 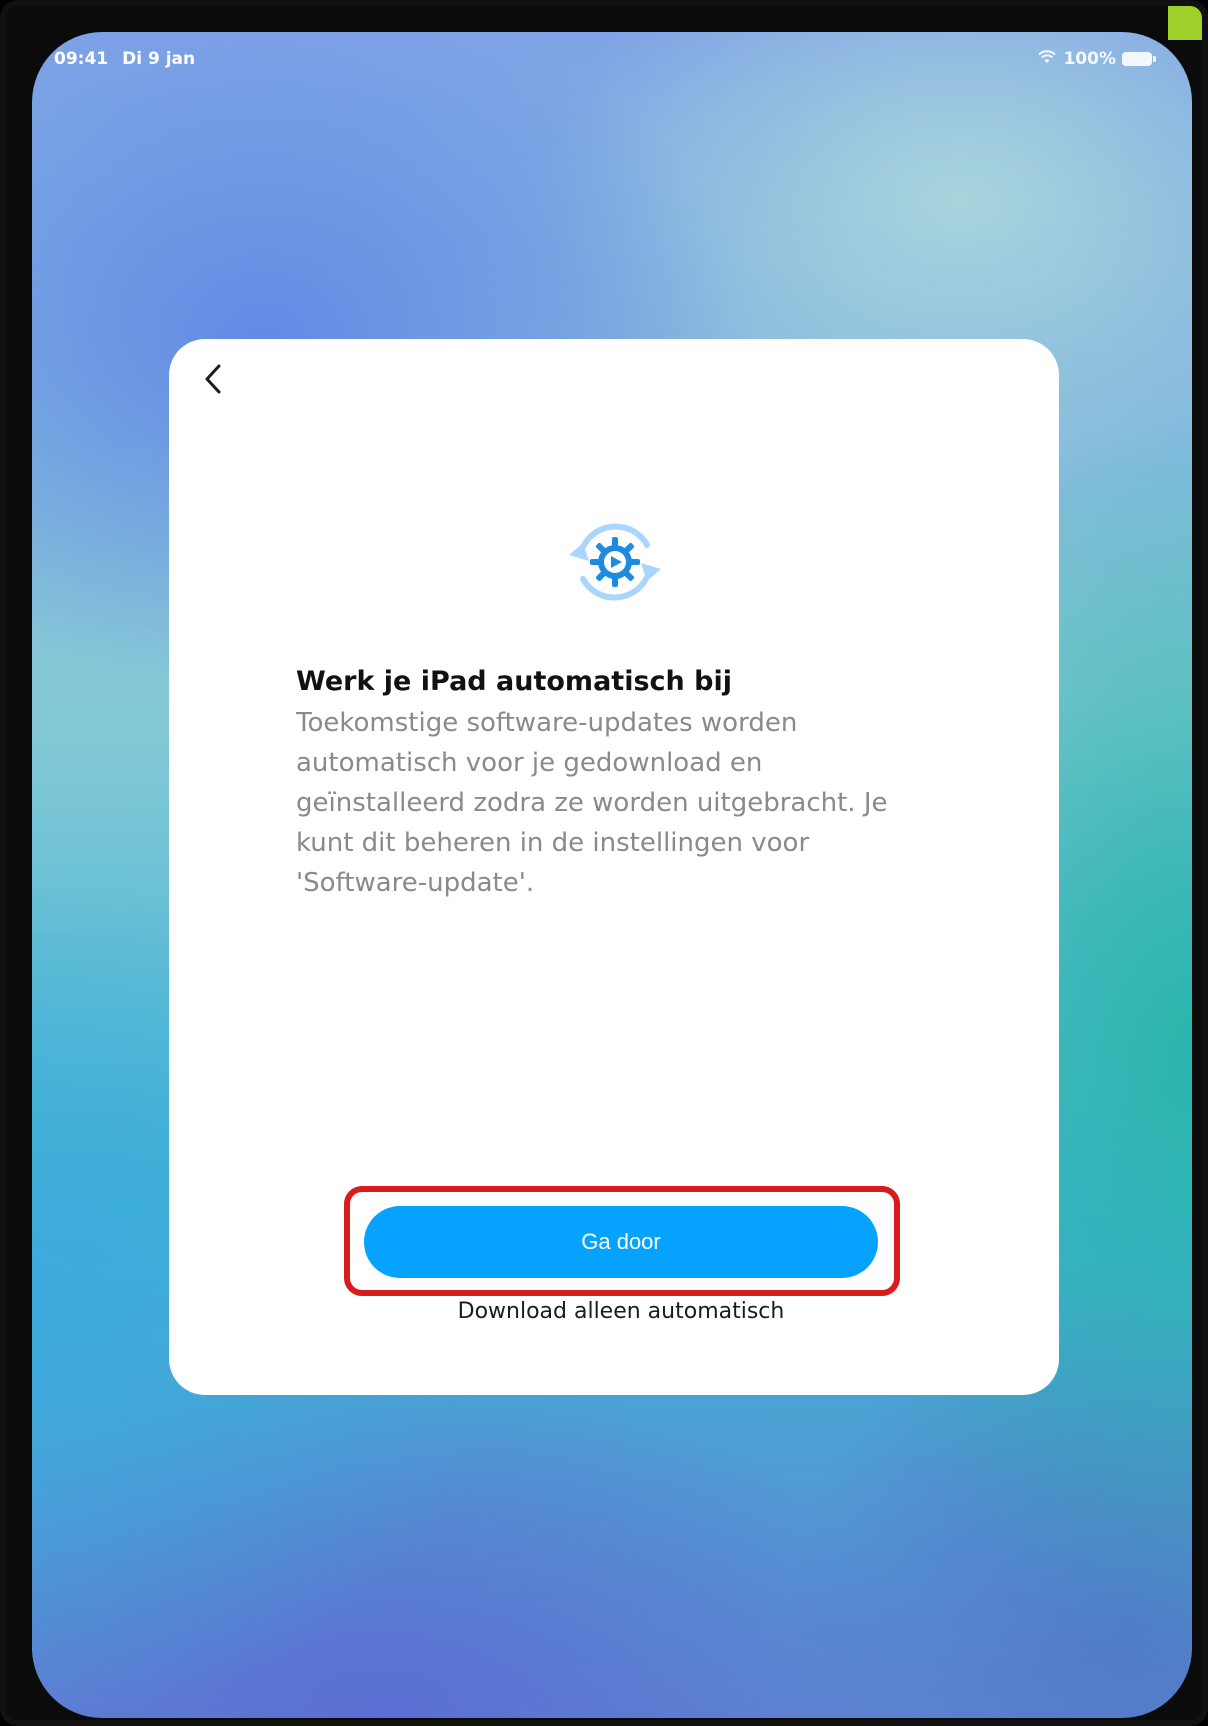 What do you see at coordinates (514, 681) in the screenshot?
I see `page-title: Werk je iPad automatisch bij` at bounding box center [514, 681].